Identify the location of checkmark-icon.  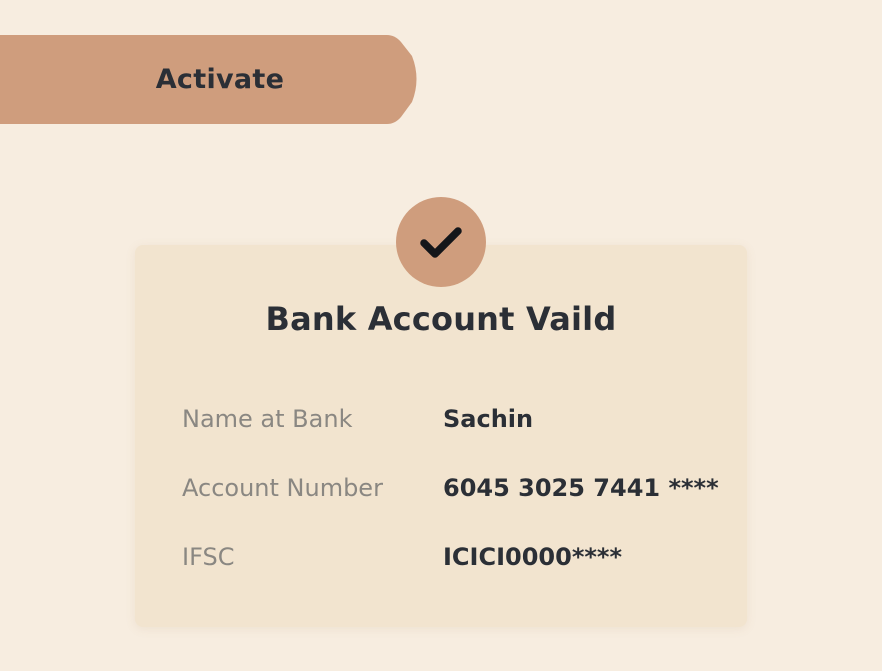
(441, 242).